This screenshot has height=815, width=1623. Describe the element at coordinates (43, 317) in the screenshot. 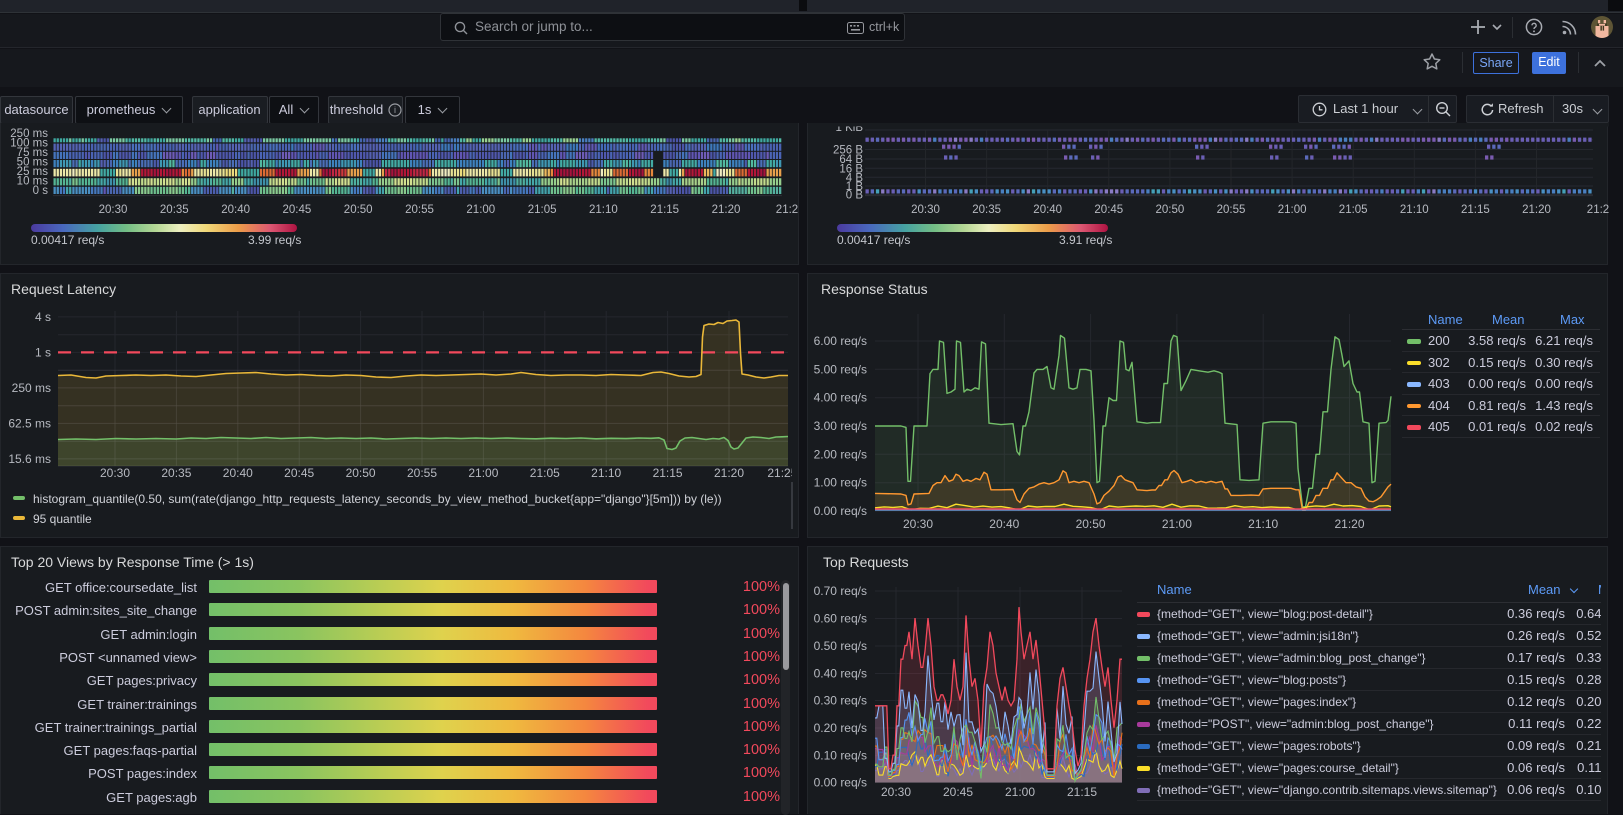

I see `svg-text: 4 s` at that location.